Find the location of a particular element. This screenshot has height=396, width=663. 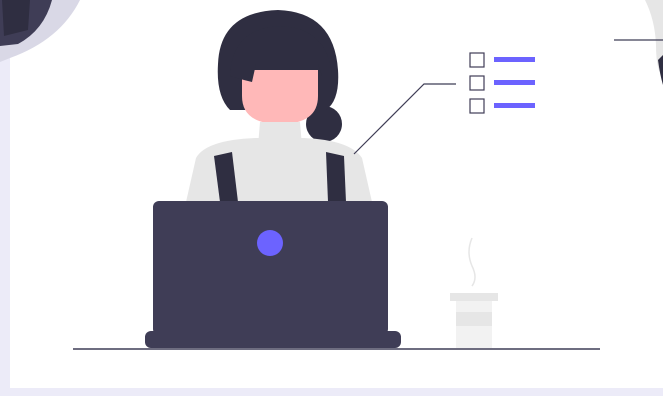

coffee-cup-icon is located at coordinates (474, 292).